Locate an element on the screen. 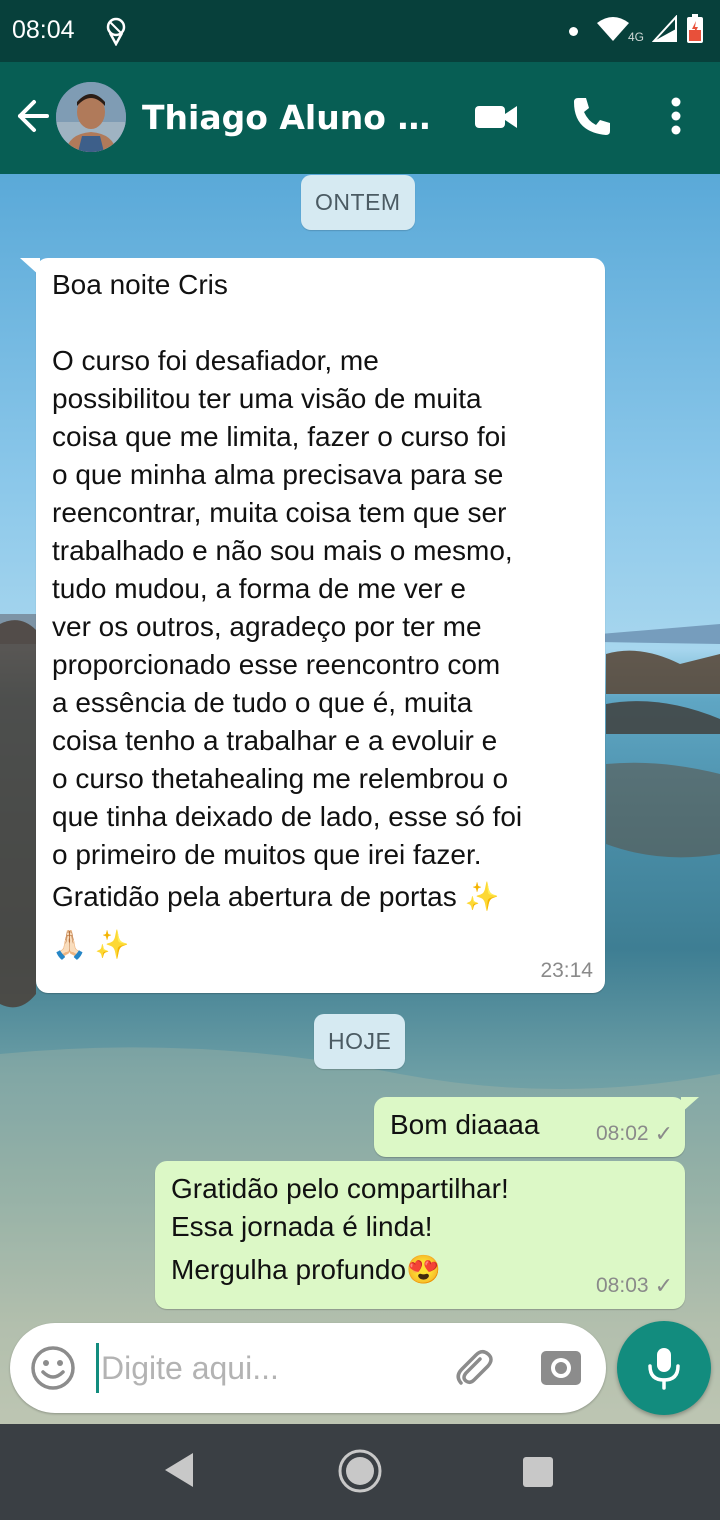  message-line: Bom diaaaa is located at coordinates (465, 1124).